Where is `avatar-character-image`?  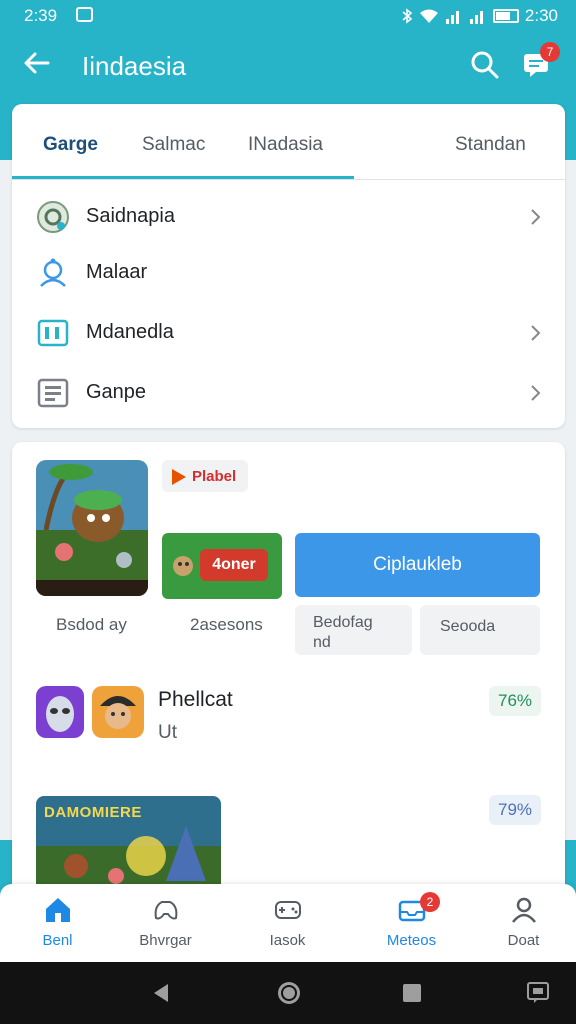
avatar-character-image is located at coordinates (118, 712).